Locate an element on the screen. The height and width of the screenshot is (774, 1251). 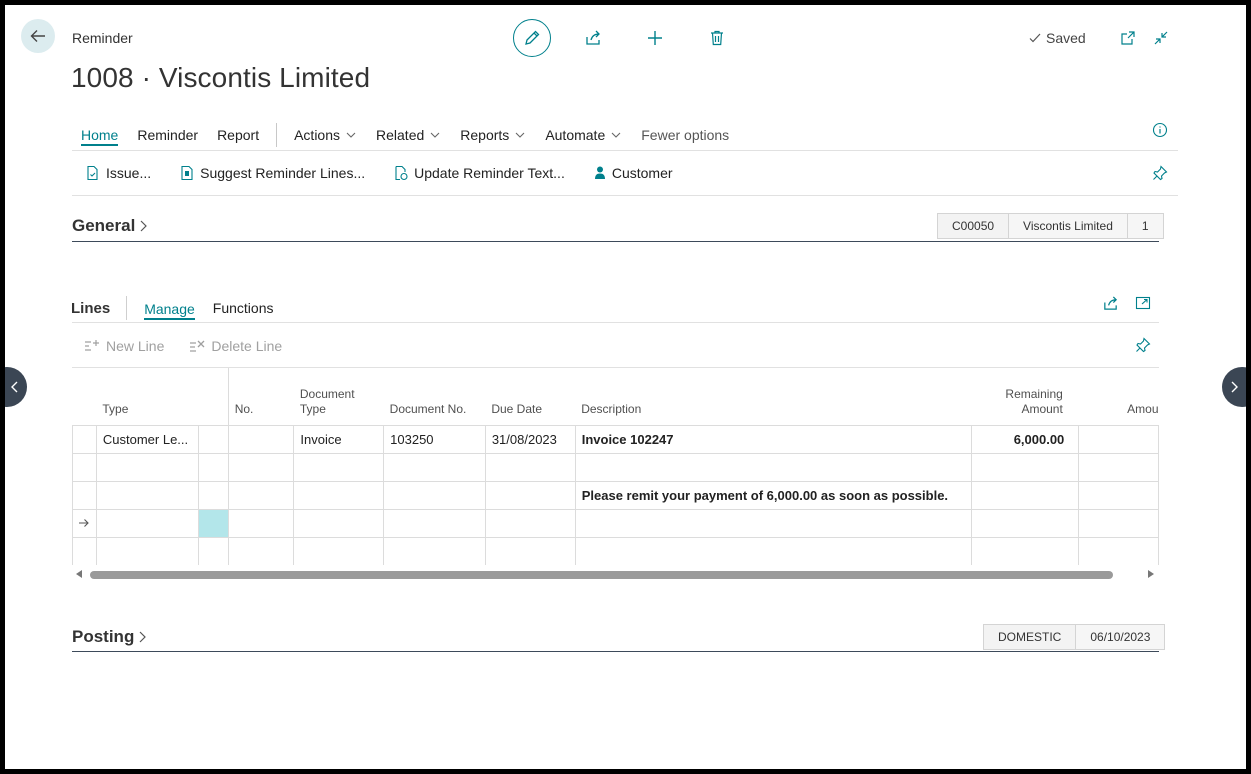
menu-actions: Actions is located at coordinates (325, 135).